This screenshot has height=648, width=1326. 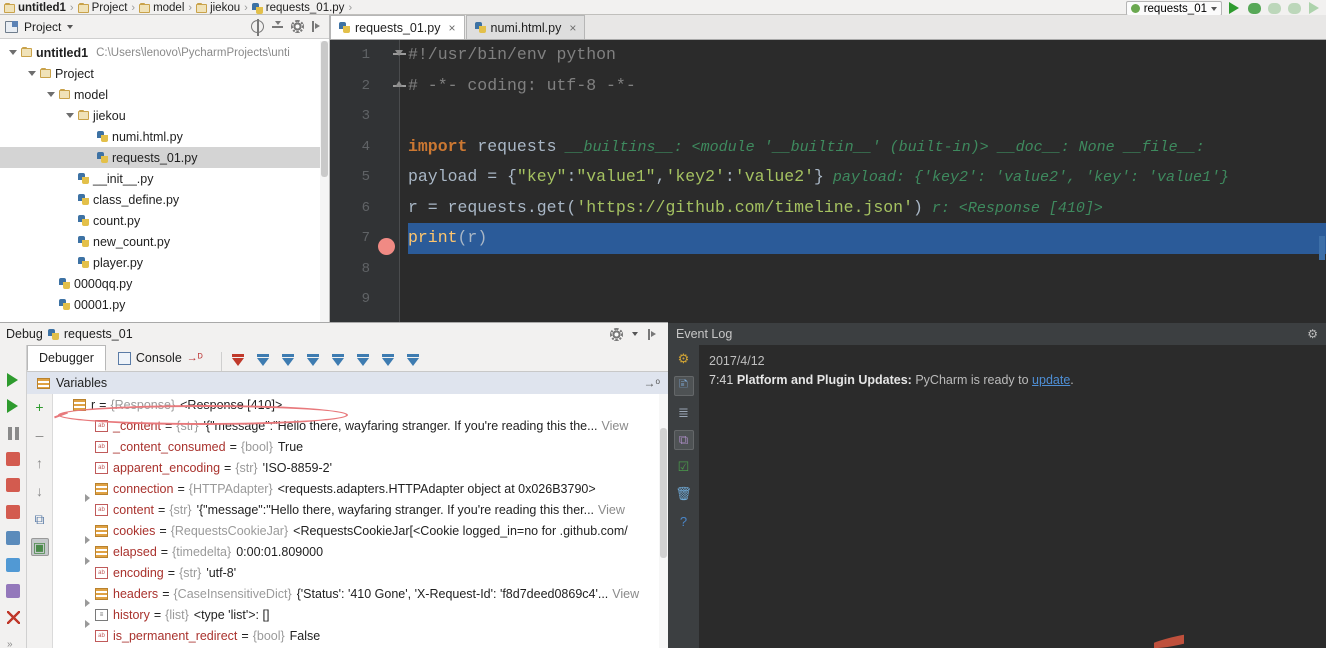 What do you see at coordinates (13, 616) in the screenshot?
I see `close-icon` at bounding box center [13, 616].